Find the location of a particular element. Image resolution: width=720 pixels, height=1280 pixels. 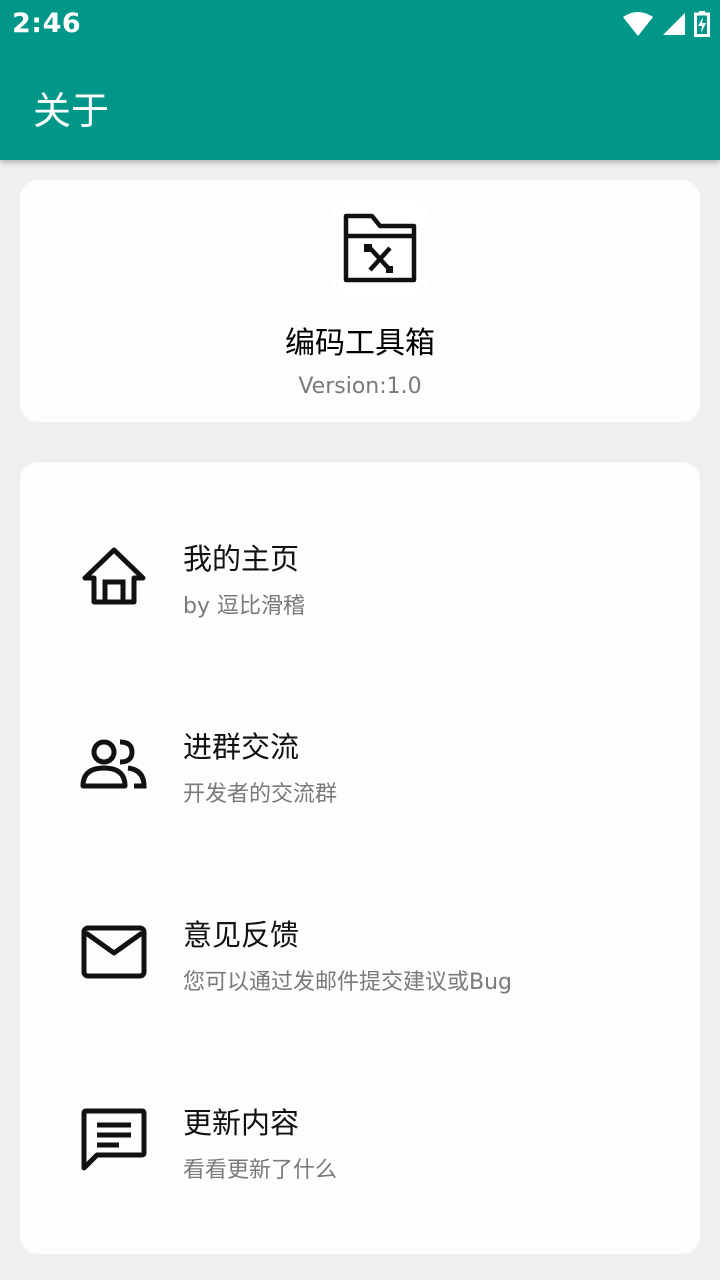

menu-item-title: 我的主页 is located at coordinates (241, 559).